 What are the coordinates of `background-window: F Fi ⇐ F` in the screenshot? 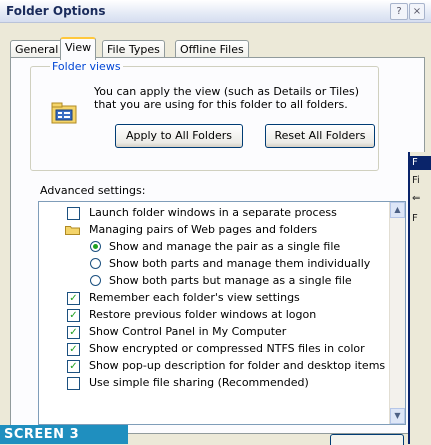 It's located at (419, 298).